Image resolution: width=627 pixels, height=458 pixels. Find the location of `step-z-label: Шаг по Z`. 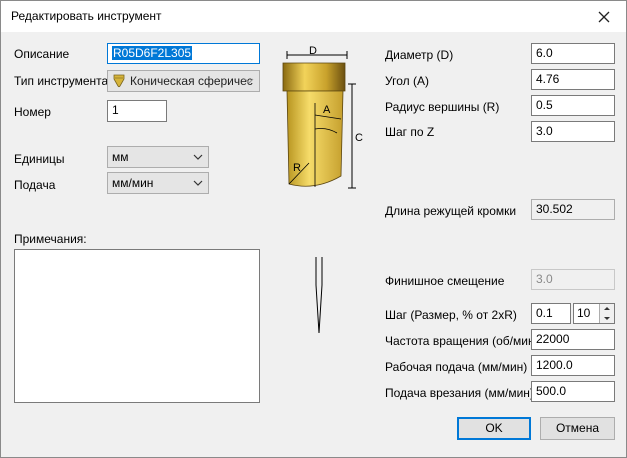

step-z-label: Шаг по Z is located at coordinates (410, 132).